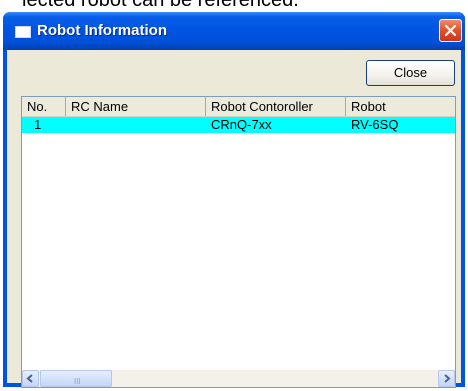  Describe the element at coordinates (136, 125) in the screenshot. I see `cell-rc-name` at that location.